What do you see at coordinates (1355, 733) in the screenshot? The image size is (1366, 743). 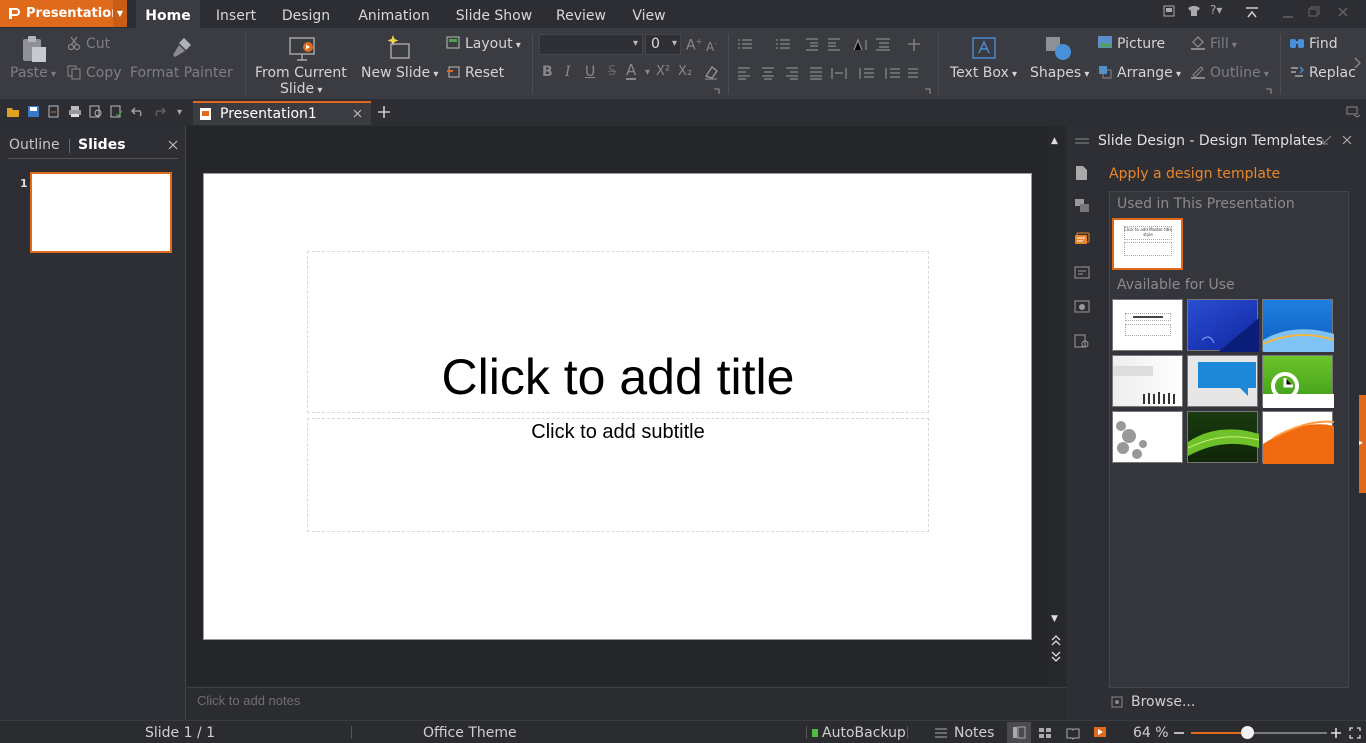 I see `fit-window-icon` at bounding box center [1355, 733].